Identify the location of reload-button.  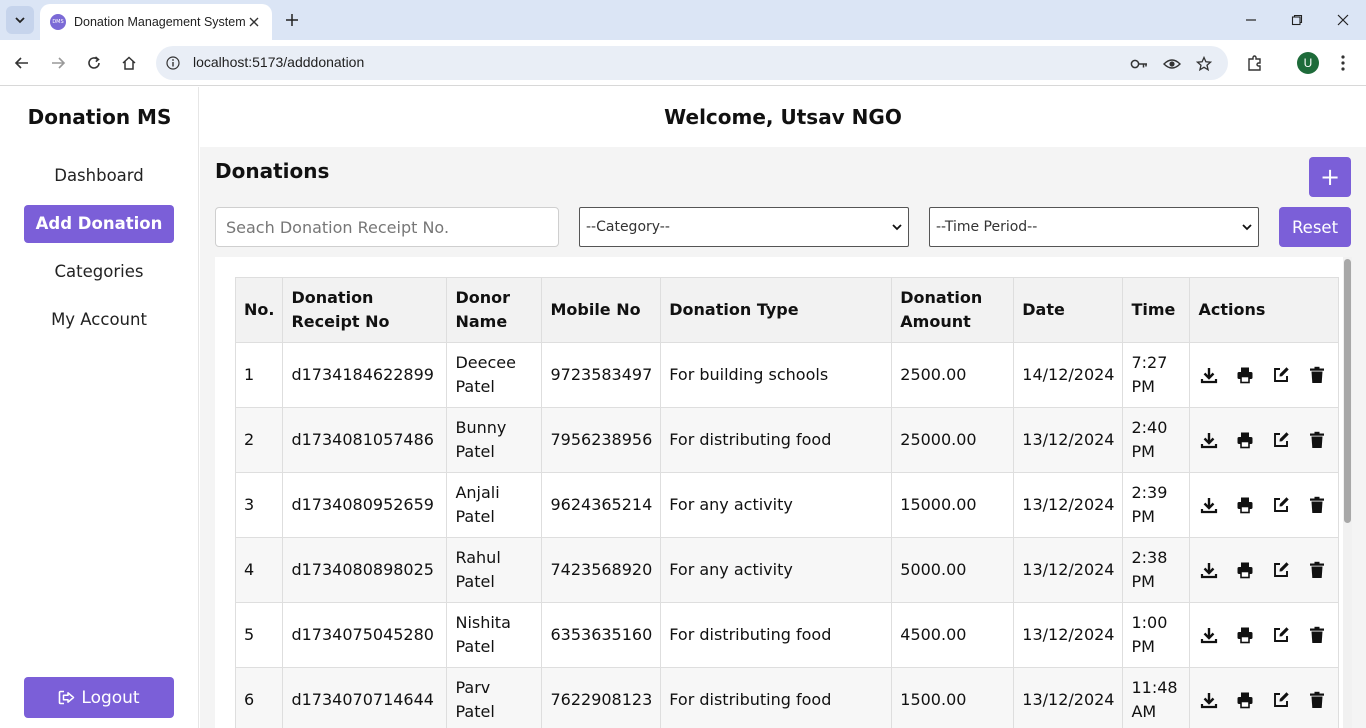
(94, 63).